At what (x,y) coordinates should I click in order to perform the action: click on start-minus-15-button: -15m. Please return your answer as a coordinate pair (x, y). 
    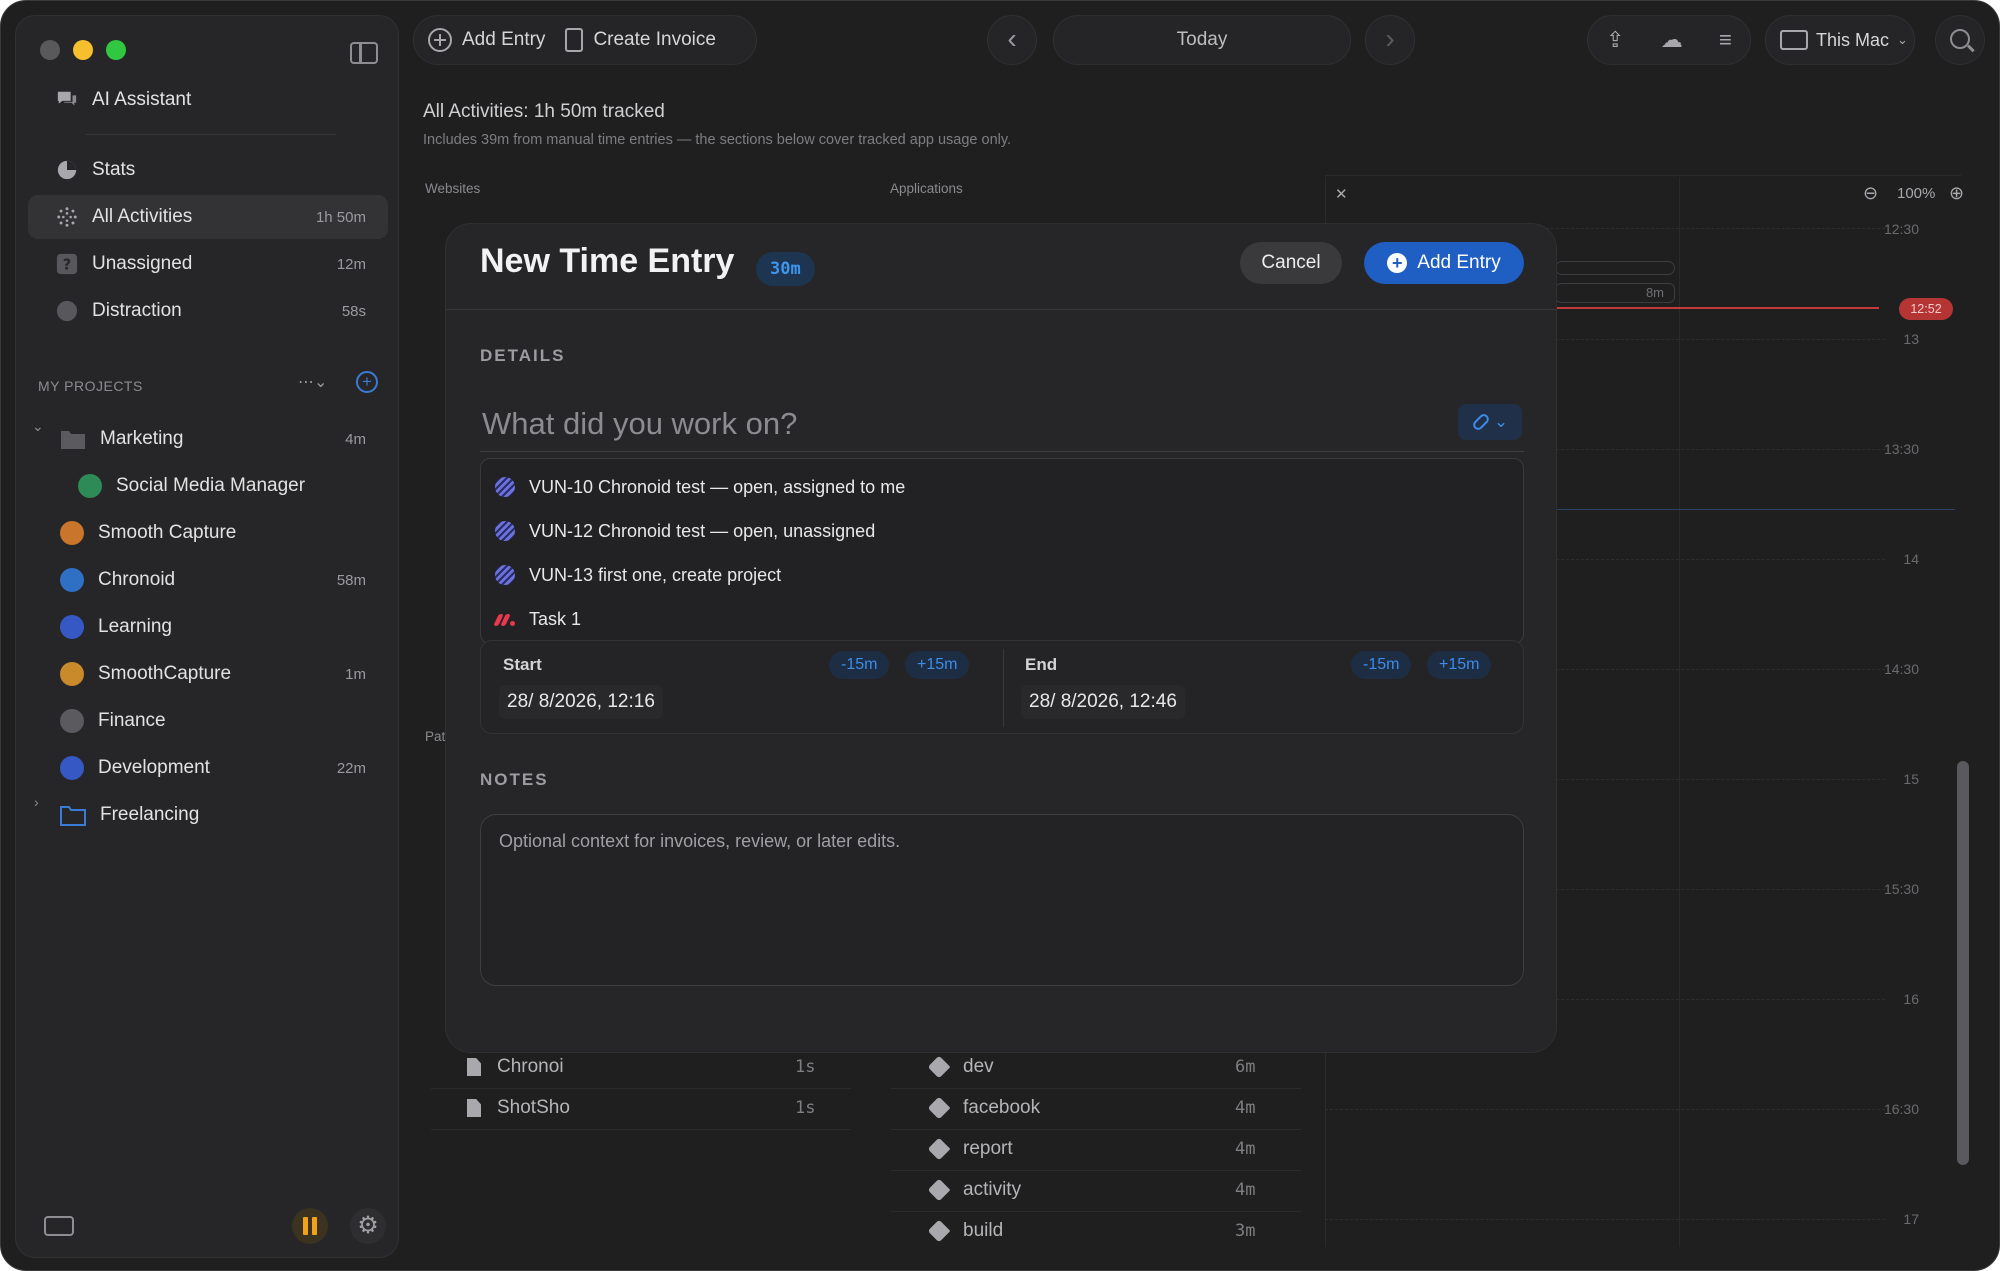
    Looking at the image, I should click on (859, 665).